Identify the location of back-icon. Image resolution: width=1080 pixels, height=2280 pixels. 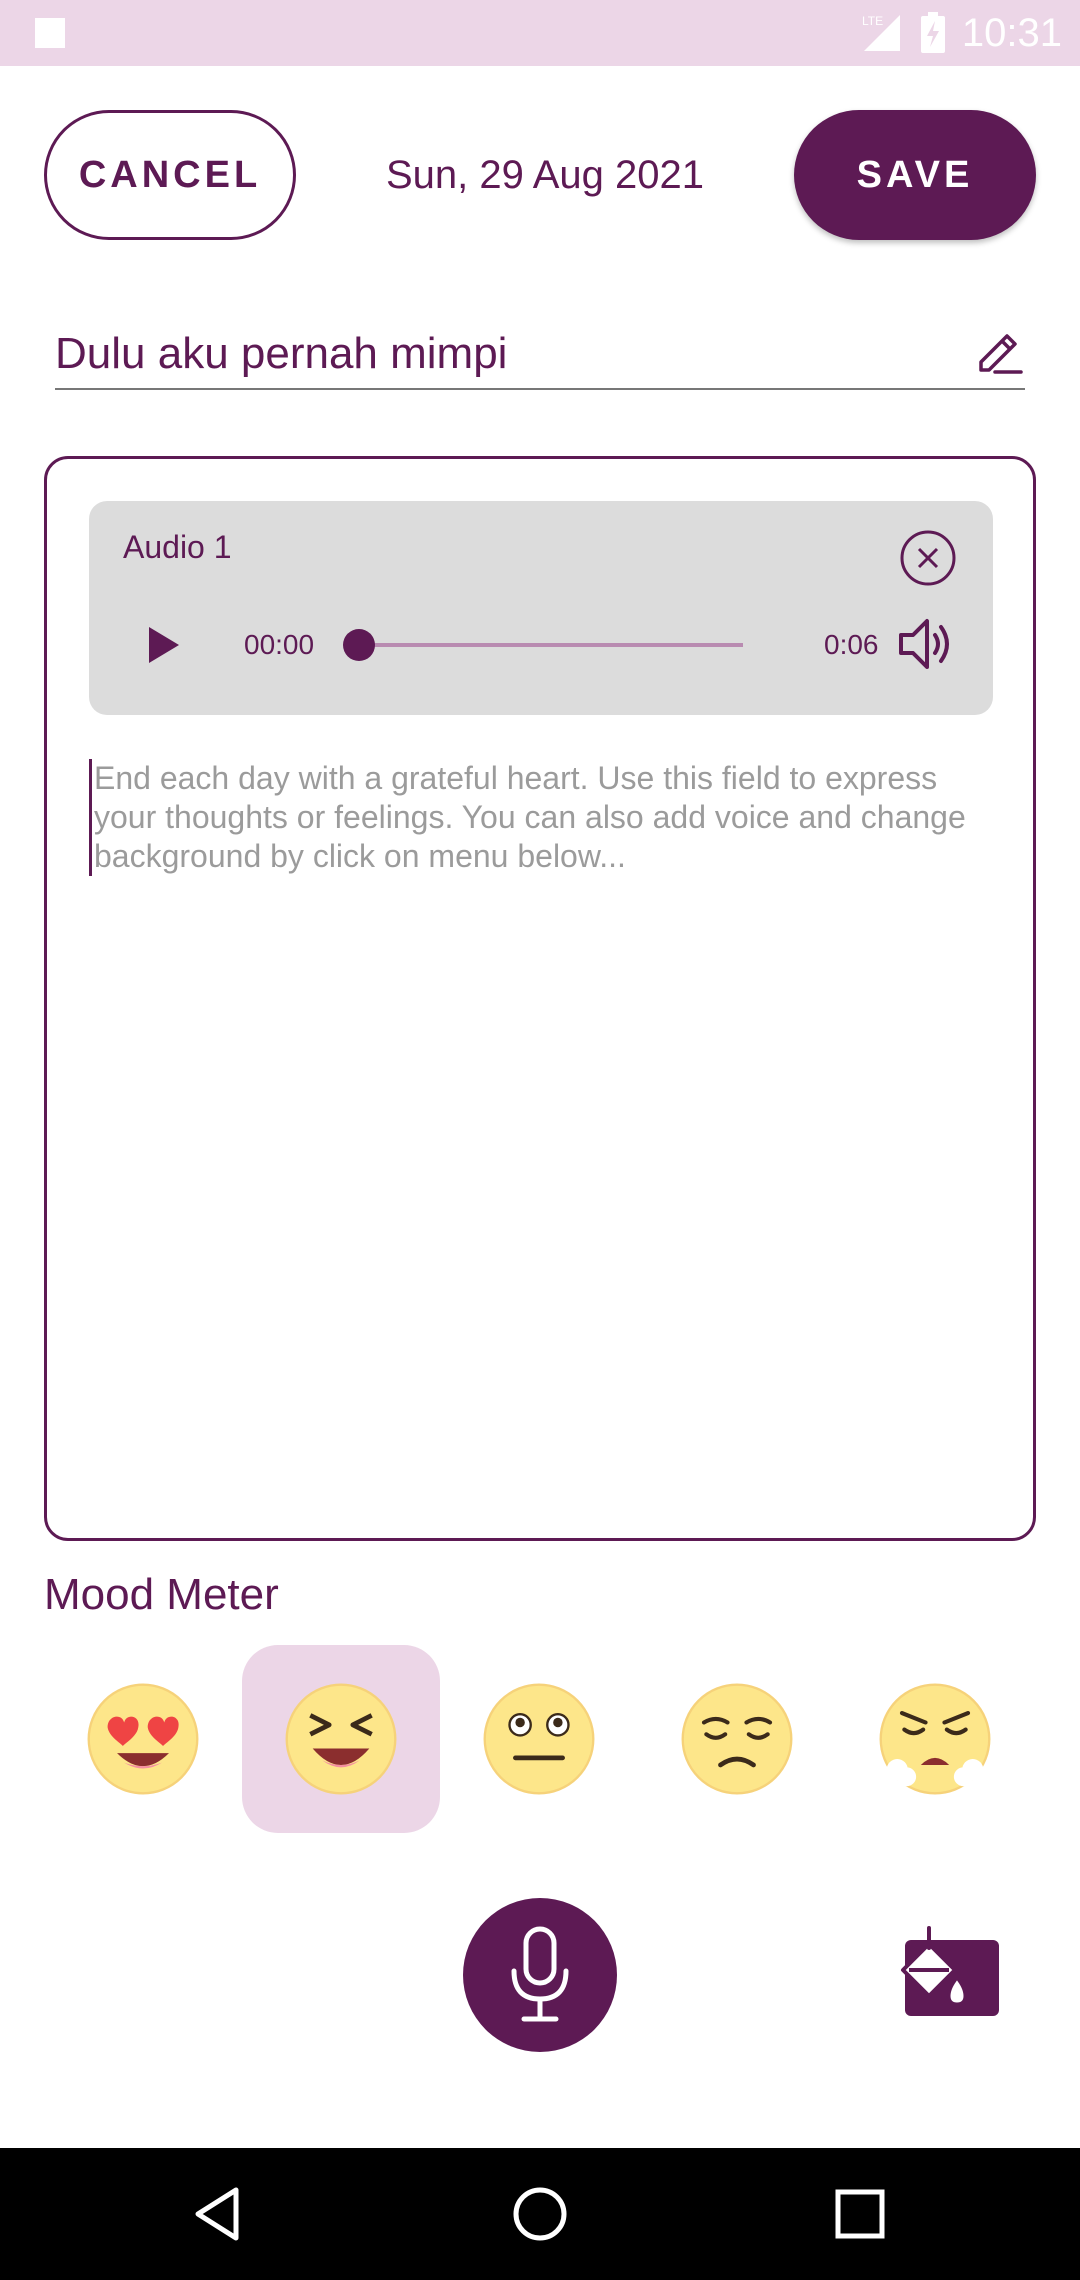
(220, 2214).